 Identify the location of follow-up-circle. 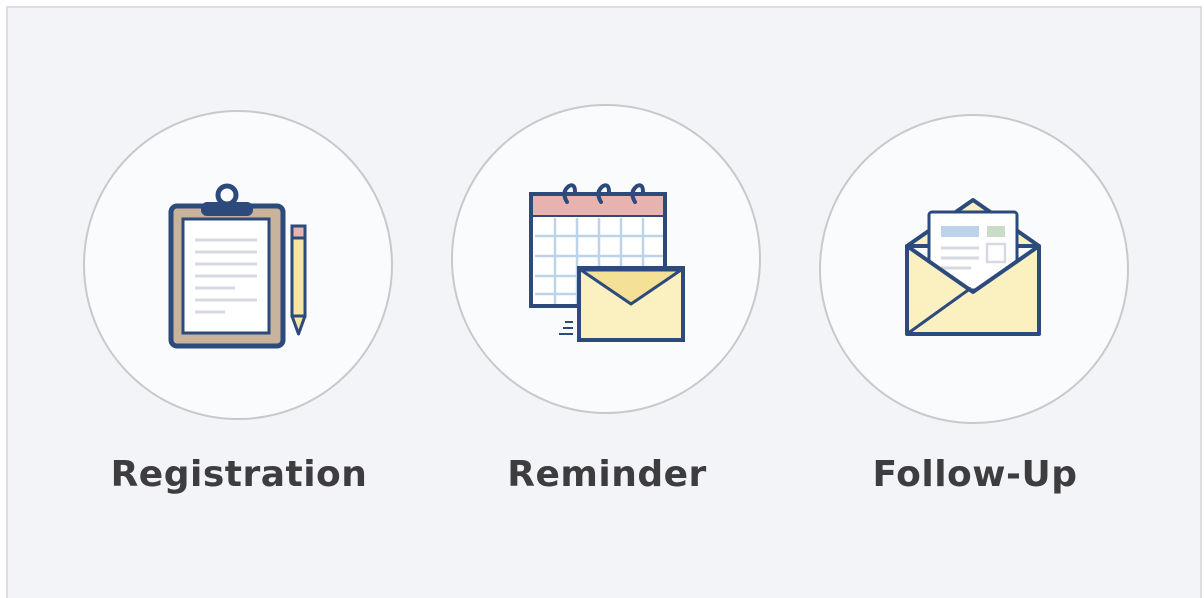
(974, 269).